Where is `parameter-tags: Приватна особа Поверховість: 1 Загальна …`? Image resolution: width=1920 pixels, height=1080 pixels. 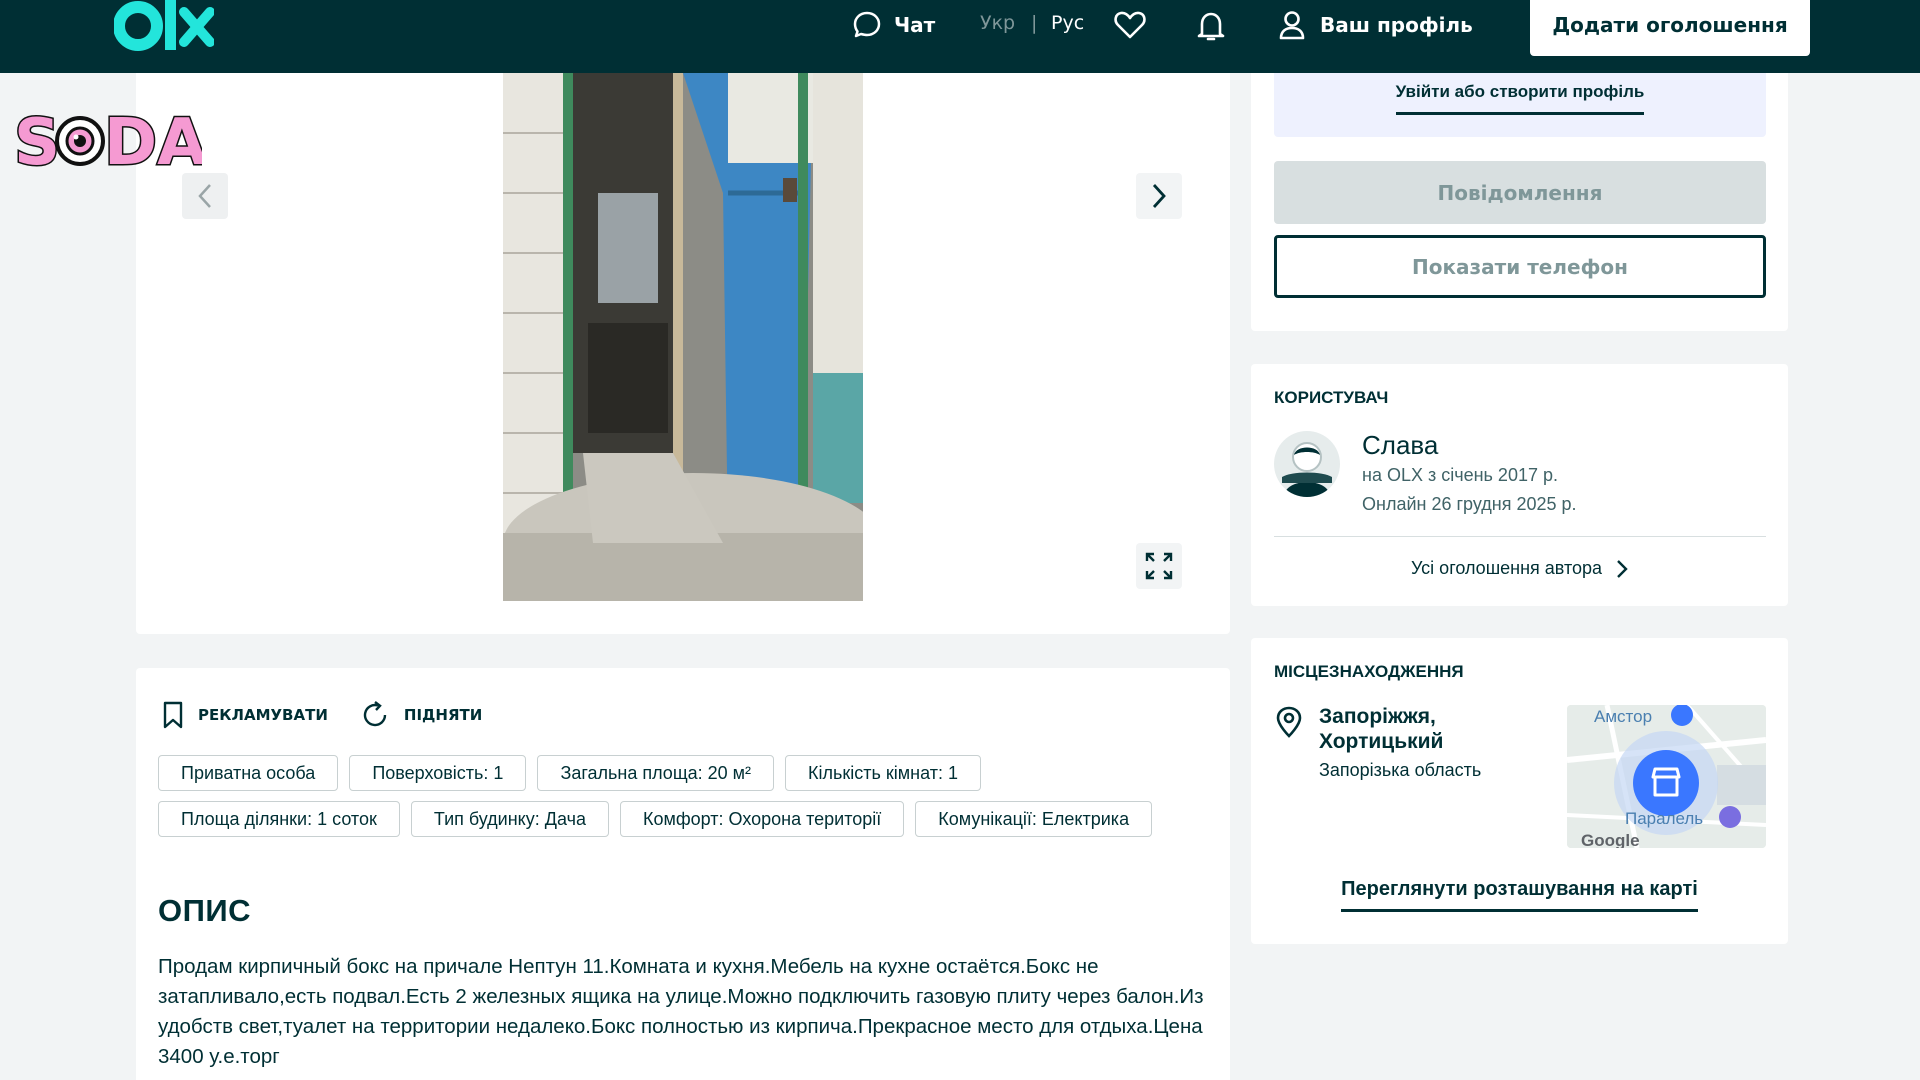
parameter-tags: Приватна особа Поверховість: 1 Загальна … is located at coordinates (688, 801).